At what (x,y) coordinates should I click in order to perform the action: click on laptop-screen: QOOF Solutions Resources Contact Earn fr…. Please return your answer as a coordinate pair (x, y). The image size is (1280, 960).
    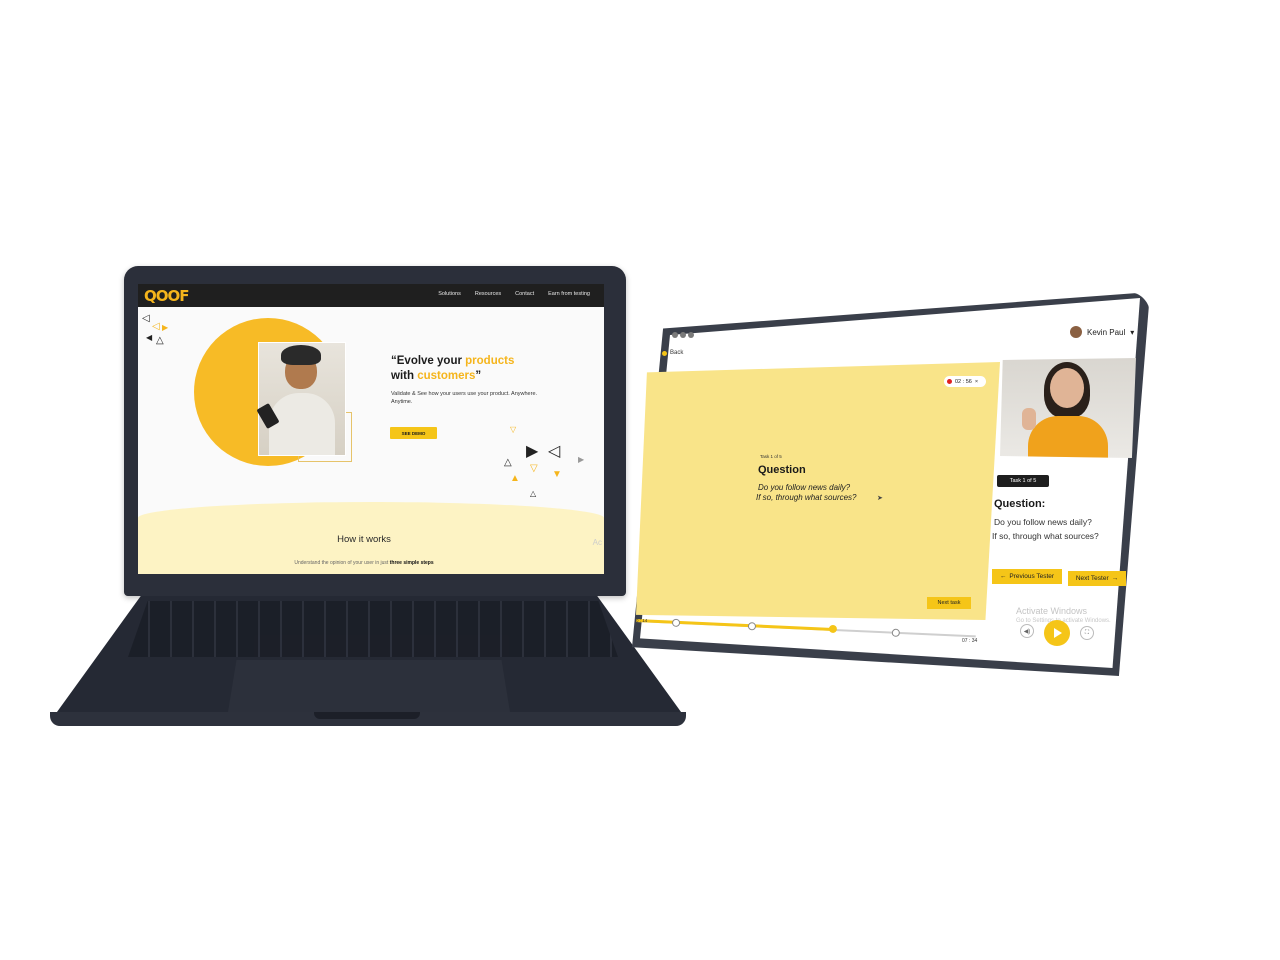
    Looking at the image, I should click on (371, 429).